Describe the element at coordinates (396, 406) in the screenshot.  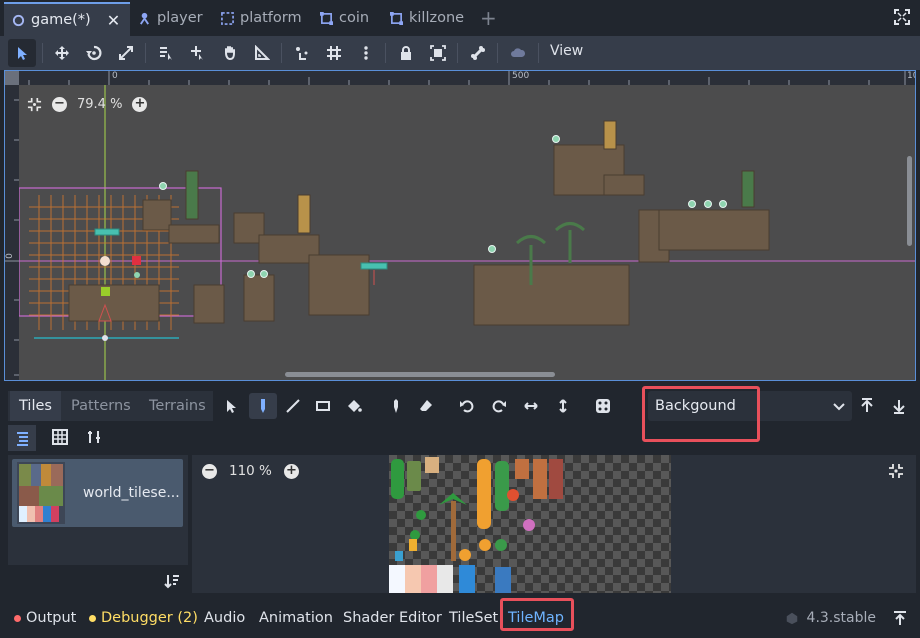
I see `picker-tool-button` at that location.